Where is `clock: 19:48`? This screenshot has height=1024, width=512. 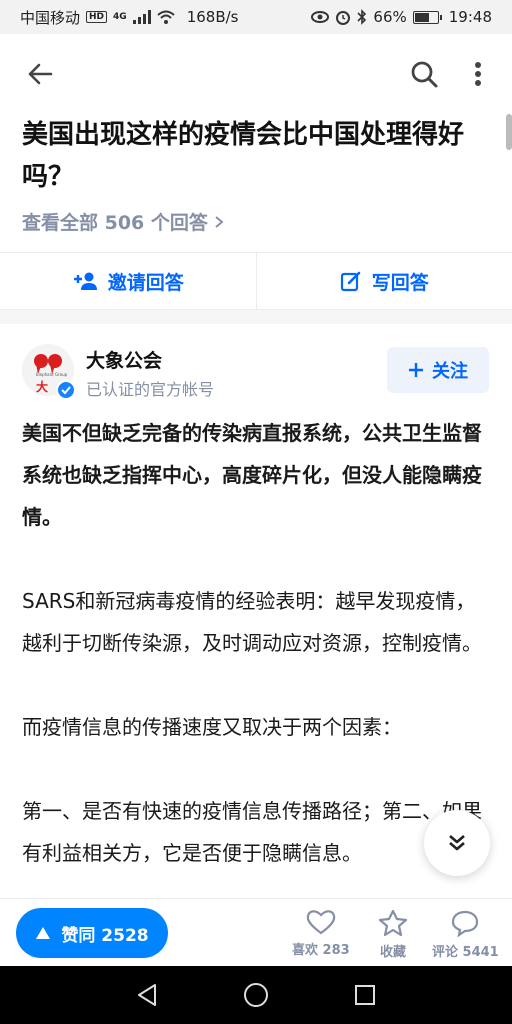
clock: 19:48 is located at coordinates (470, 17).